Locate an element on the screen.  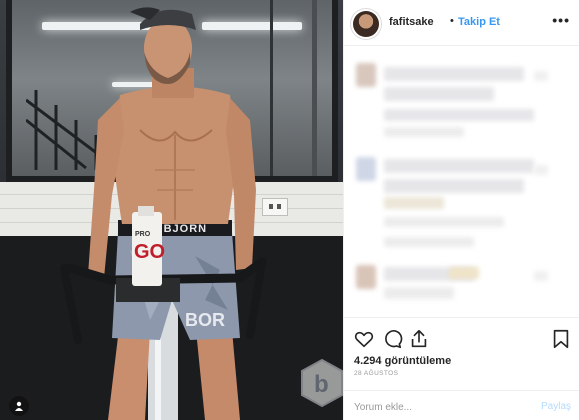
watermark-logo-icon: b is located at coordinates (322, 383).